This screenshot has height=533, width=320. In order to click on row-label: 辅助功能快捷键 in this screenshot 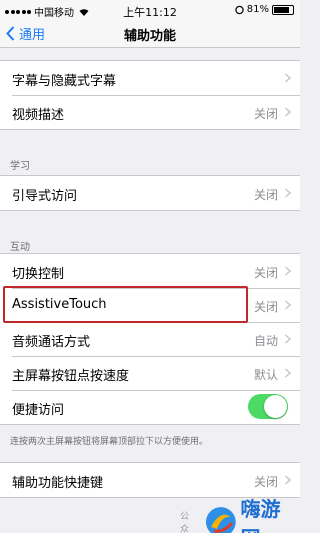, I will do `click(58, 483)`.